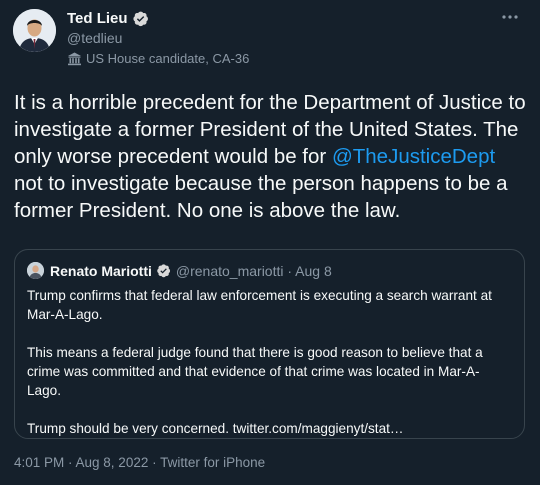 The height and width of the screenshot is (485, 540). What do you see at coordinates (413, 156) in the screenshot?
I see `mention-link: @TheJusticeDept` at bounding box center [413, 156].